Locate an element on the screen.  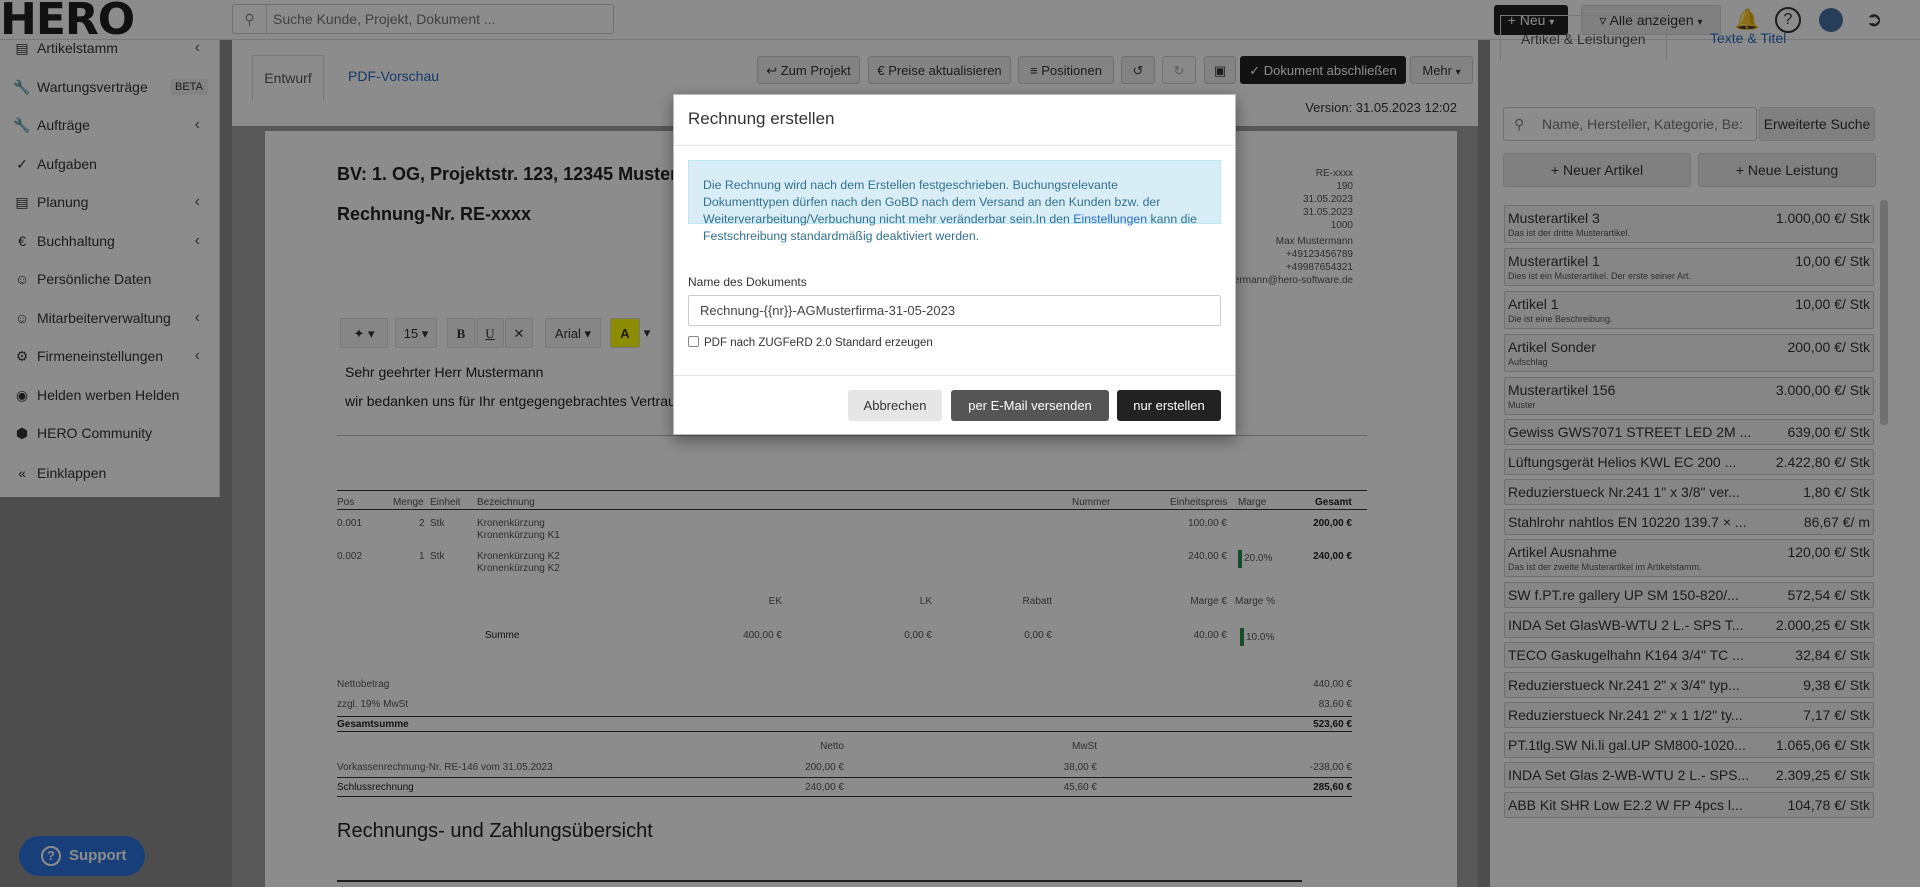
modal-title: Rechnung erstellen is located at coordinates (761, 118).